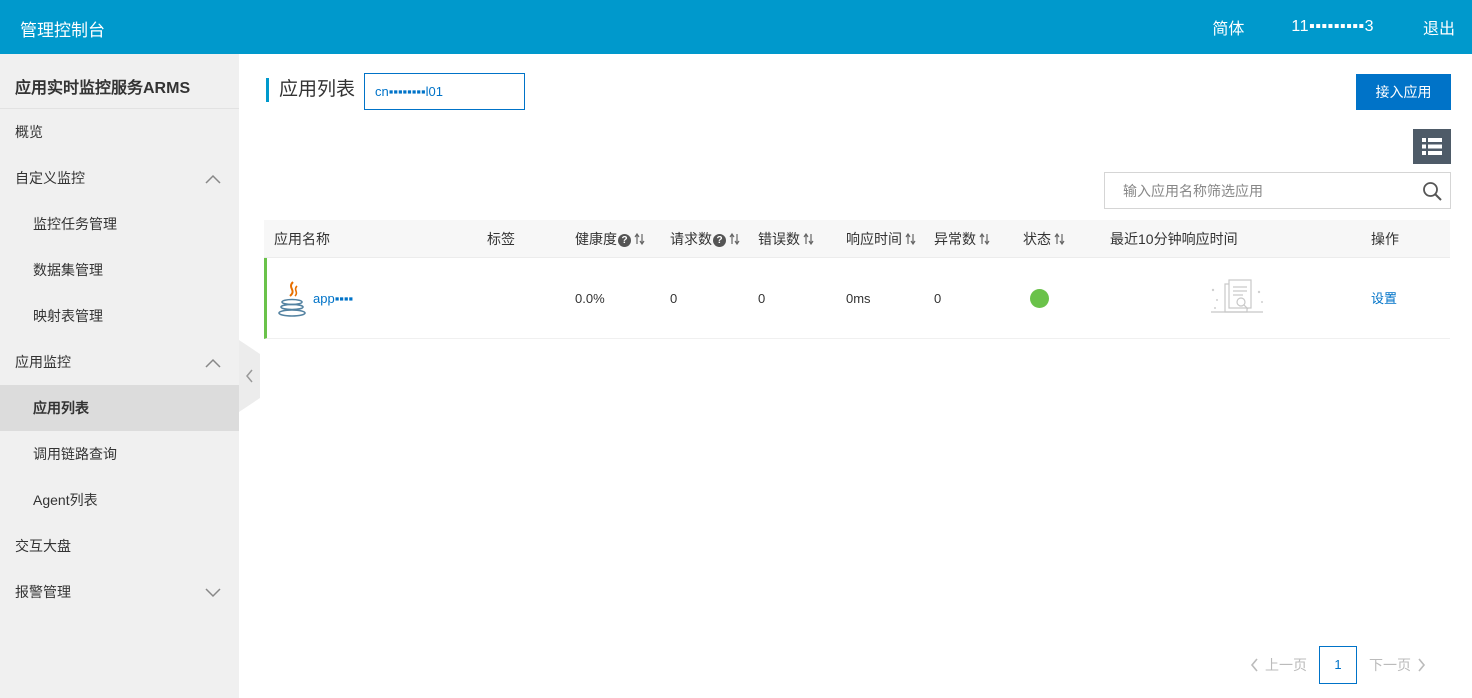 This screenshot has width=1472, height=698. I want to click on search-icon, so click(1432, 193).